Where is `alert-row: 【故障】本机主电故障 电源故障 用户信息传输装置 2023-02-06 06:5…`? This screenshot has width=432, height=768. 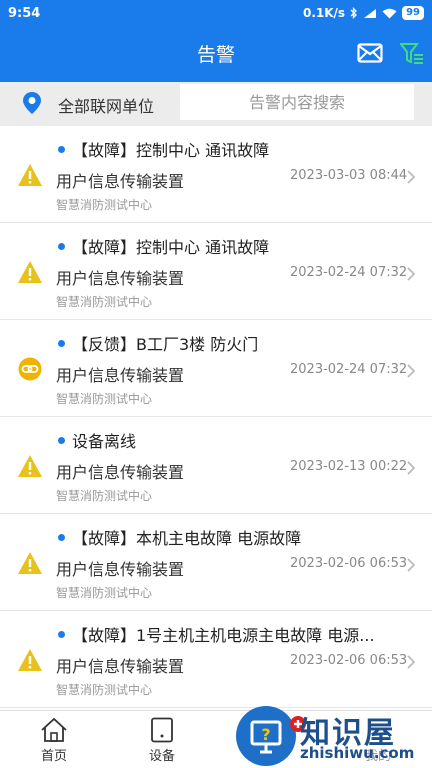 alert-row: 【故障】本机主电故障 电源故障 用户信息传输装置 2023-02-06 06:5… is located at coordinates (216, 562).